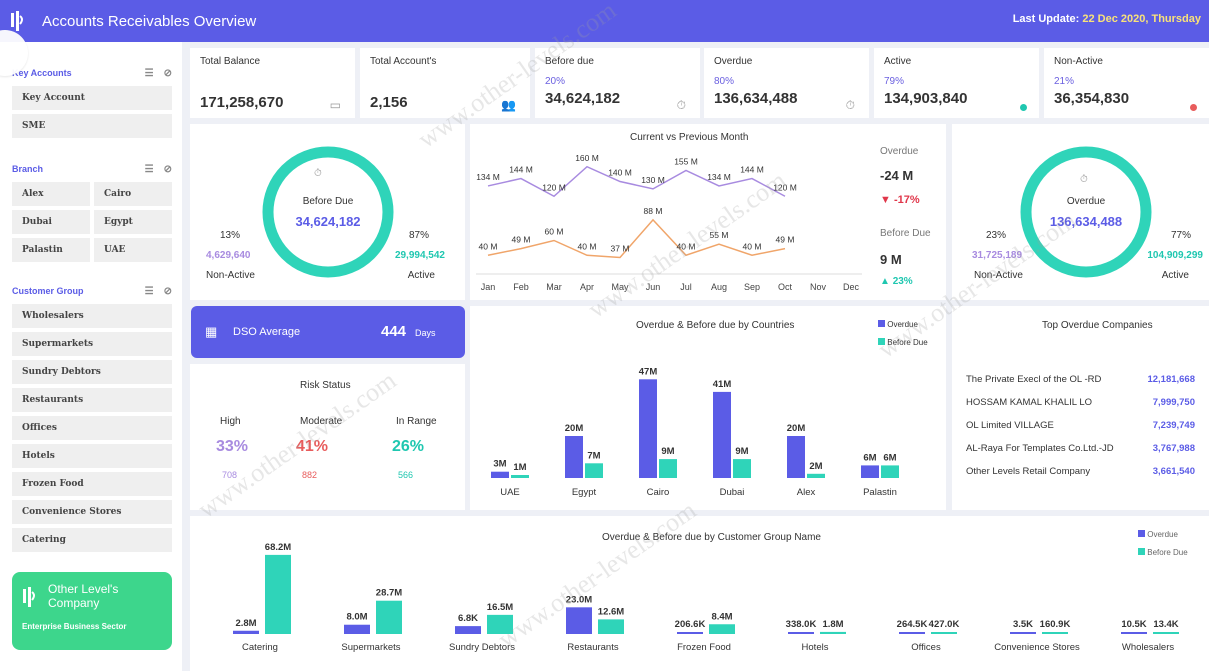  What do you see at coordinates (584, 492) in the screenshot?
I see `category-label: Egypt` at bounding box center [584, 492].